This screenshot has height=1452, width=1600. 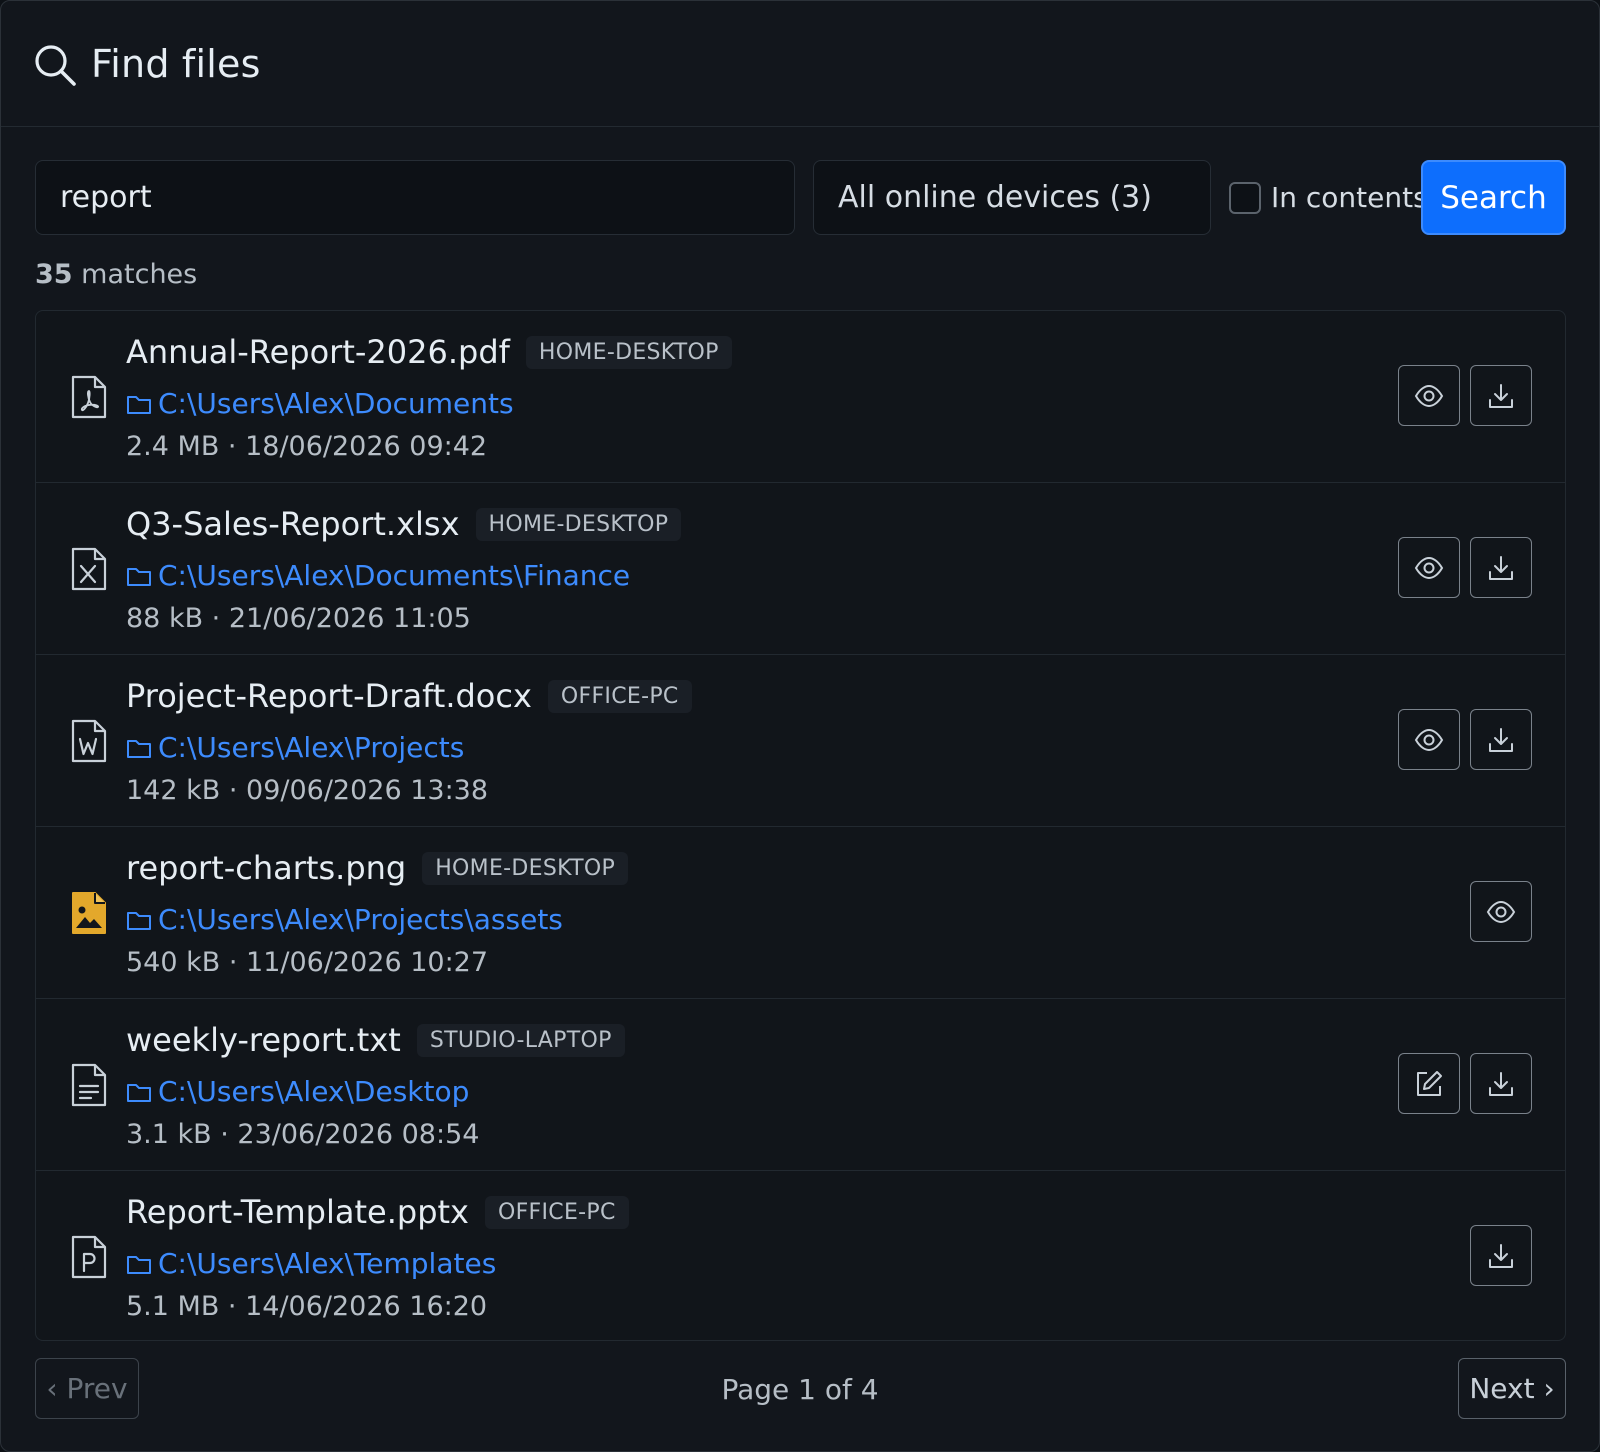 What do you see at coordinates (307, 962) in the screenshot?
I see `file-meta: 540 kB · 11/06/2026 10:27` at bounding box center [307, 962].